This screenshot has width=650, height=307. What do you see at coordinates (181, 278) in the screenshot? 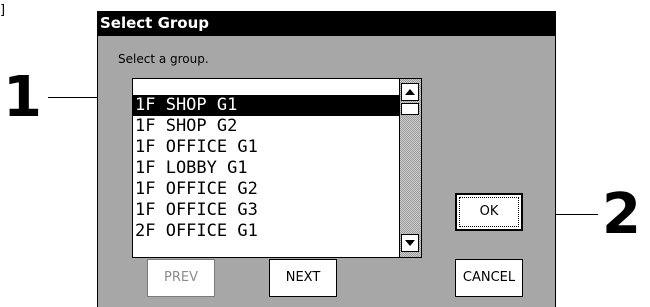
I see `prev-button: PREV` at bounding box center [181, 278].